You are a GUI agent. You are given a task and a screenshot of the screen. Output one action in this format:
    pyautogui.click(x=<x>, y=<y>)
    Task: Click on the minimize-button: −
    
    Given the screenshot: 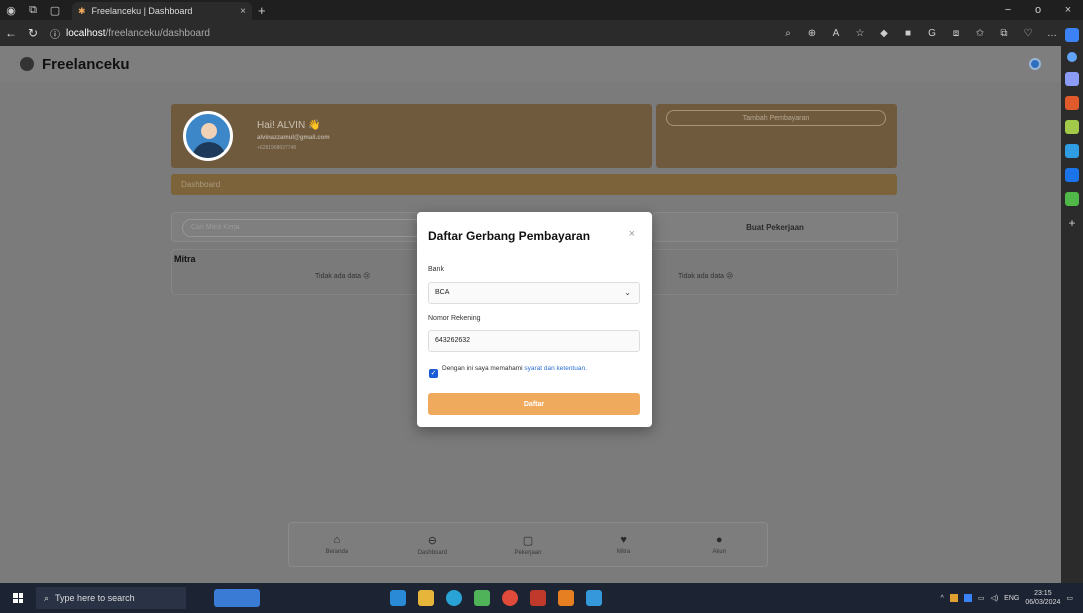 What is the action you would take?
    pyautogui.click(x=1008, y=10)
    